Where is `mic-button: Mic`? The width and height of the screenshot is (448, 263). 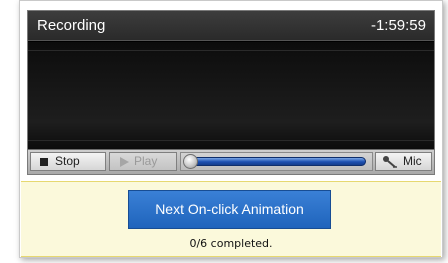 mic-button: Mic is located at coordinates (403, 161).